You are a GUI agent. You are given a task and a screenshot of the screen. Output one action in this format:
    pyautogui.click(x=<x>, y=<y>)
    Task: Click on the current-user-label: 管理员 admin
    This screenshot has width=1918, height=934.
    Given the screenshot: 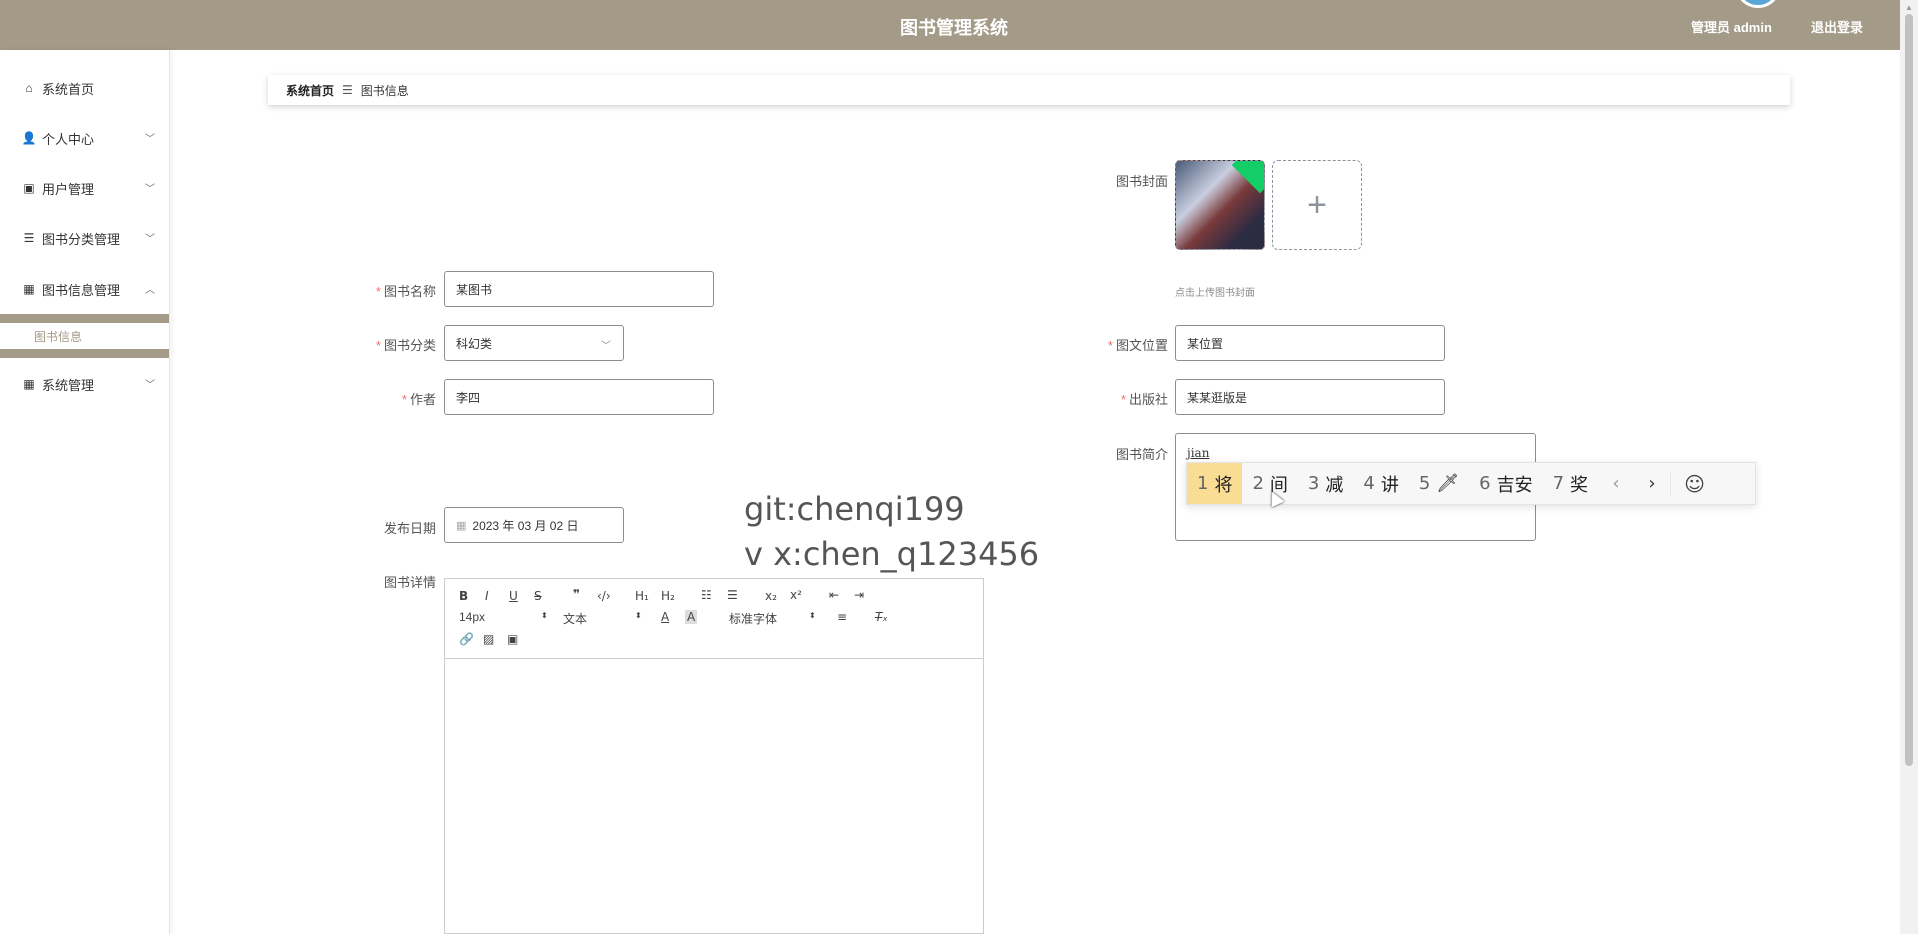 What is the action you would take?
    pyautogui.click(x=1731, y=27)
    